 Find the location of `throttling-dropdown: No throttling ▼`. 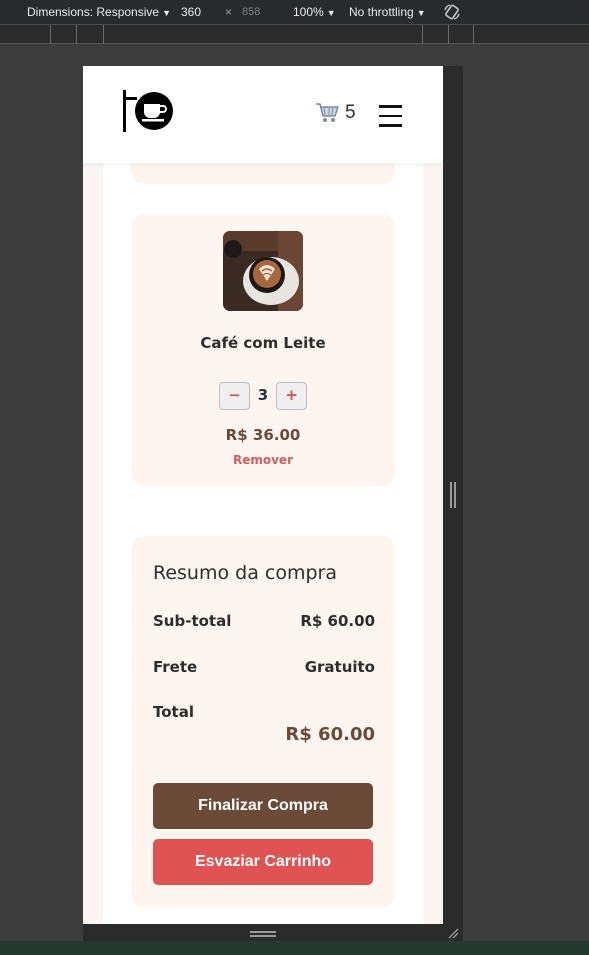

throttling-dropdown: No throttling ▼ is located at coordinates (387, 12).